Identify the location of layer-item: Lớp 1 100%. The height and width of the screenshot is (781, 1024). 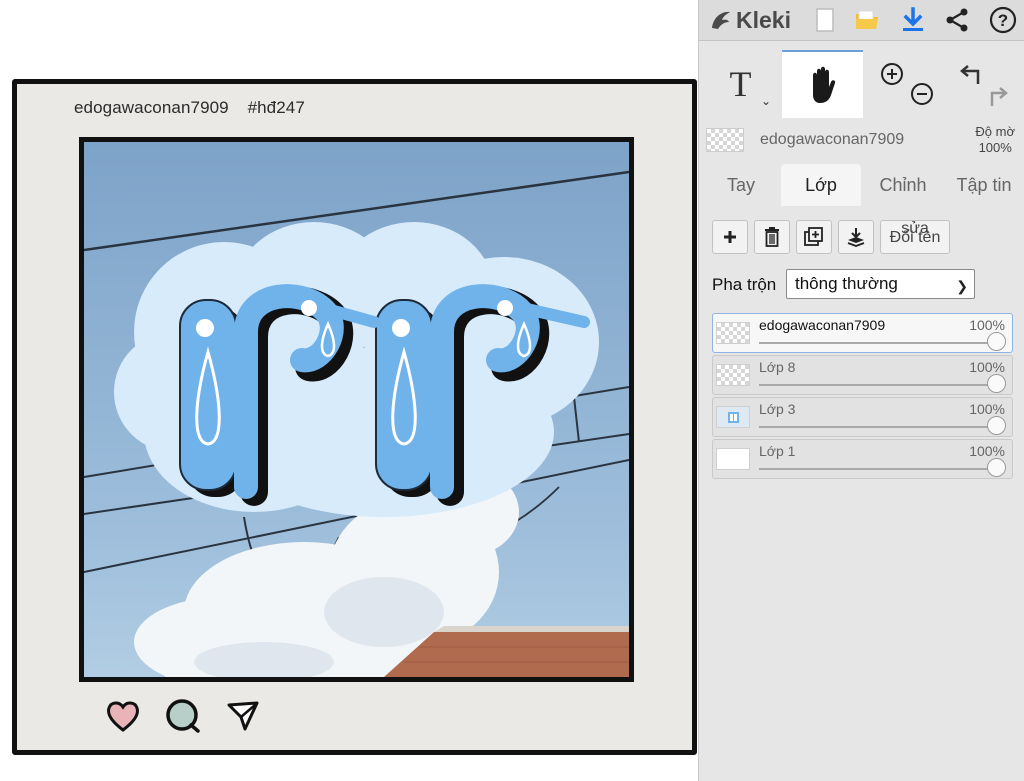
(862, 459).